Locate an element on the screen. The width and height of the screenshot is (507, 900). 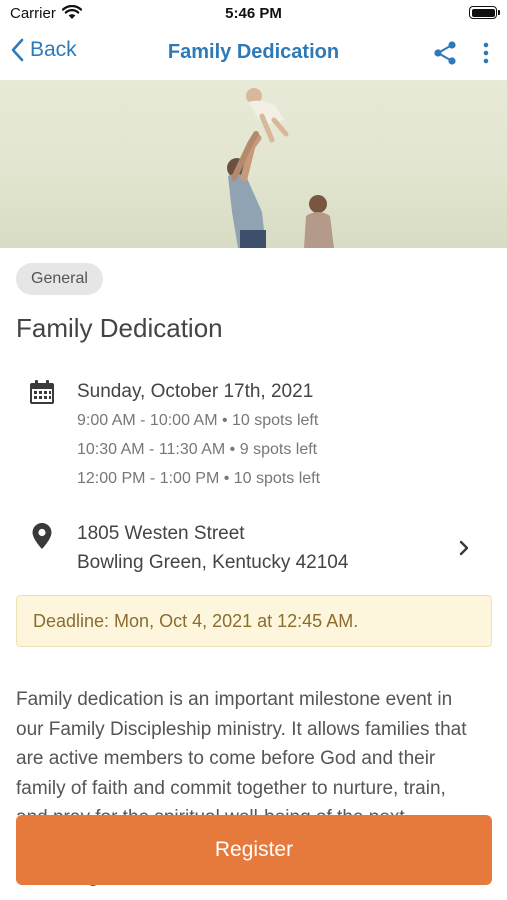
deadline-notice: Deadline: Mon, Oct 4, 2021 at 12:45 AM. is located at coordinates (254, 621).